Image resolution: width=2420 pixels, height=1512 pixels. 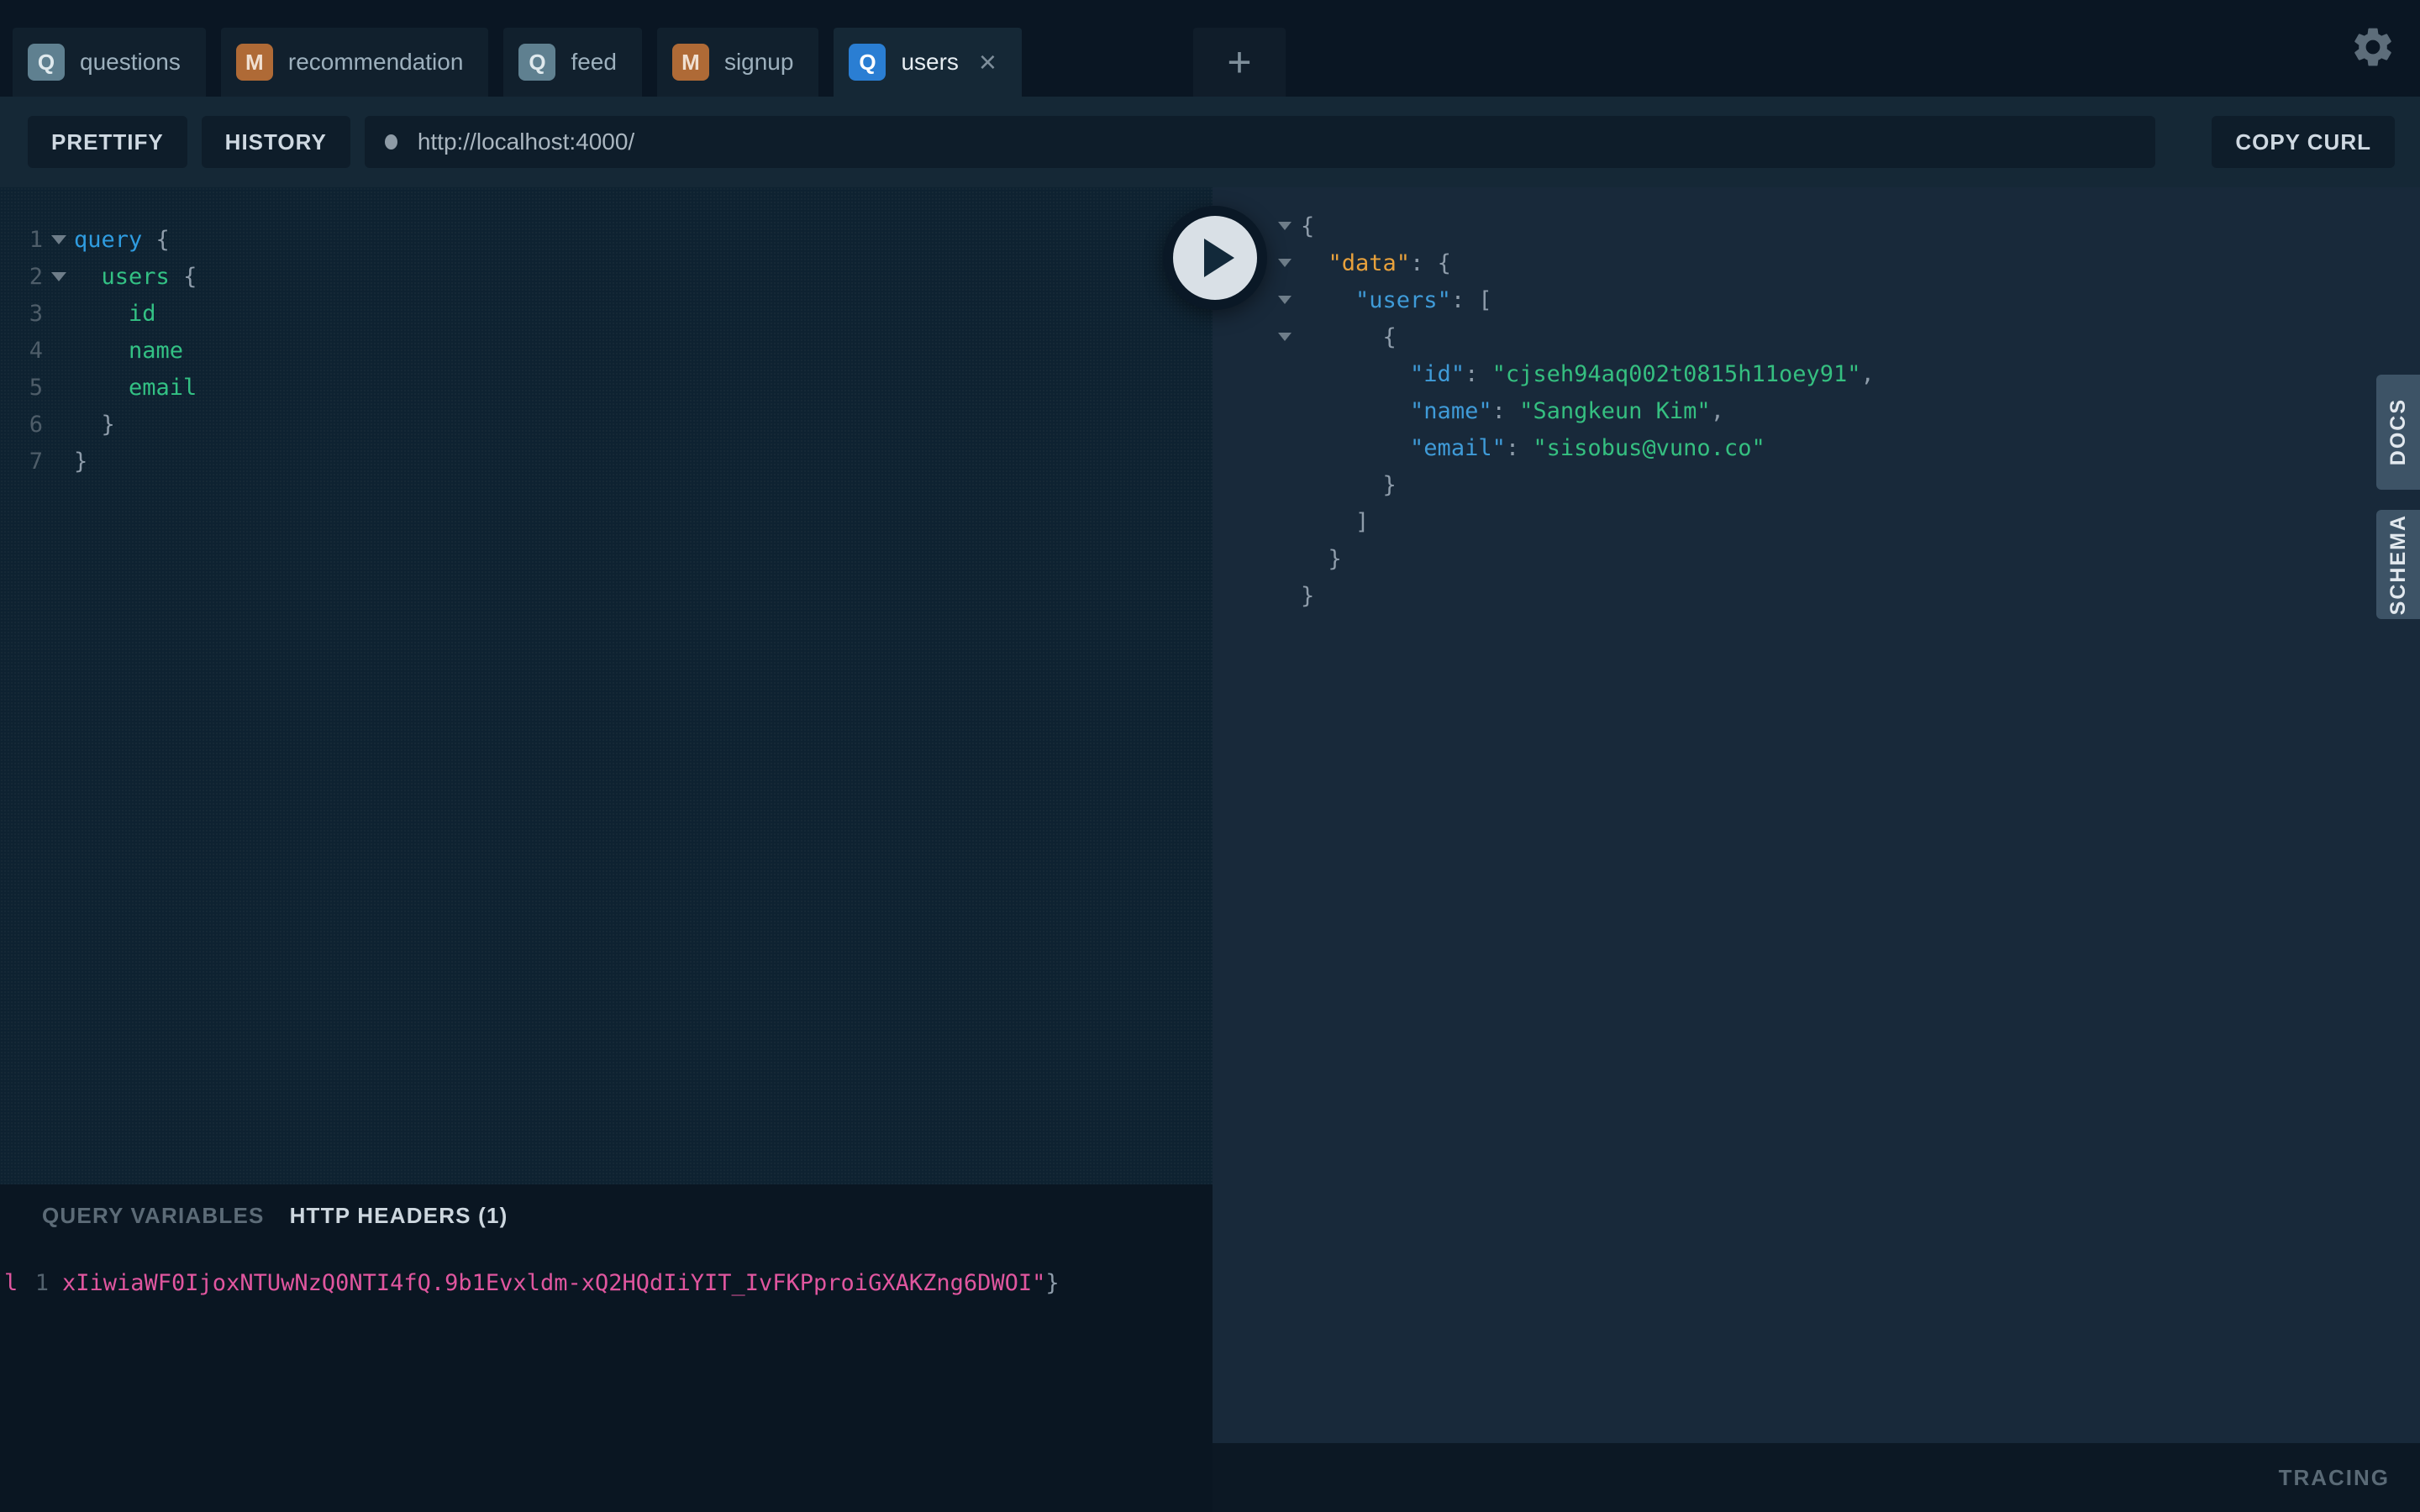 What do you see at coordinates (2303, 142) in the screenshot?
I see `copy-curl-button: COPY CURL` at bounding box center [2303, 142].